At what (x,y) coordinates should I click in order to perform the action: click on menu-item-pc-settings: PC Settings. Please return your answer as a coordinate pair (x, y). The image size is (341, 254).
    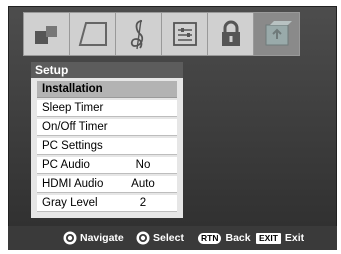
    Looking at the image, I should click on (107, 146).